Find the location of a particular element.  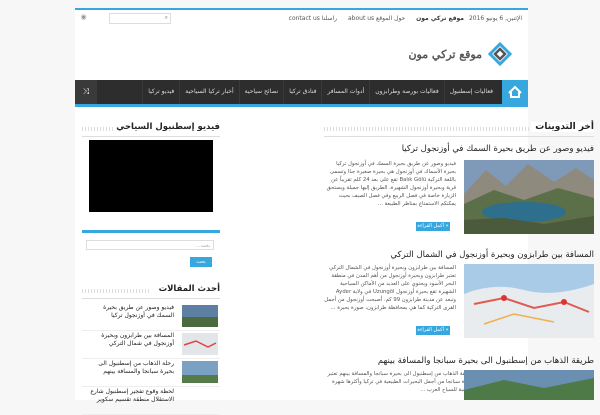

nav-item-tips: نصائح سياحية is located at coordinates (261, 92).